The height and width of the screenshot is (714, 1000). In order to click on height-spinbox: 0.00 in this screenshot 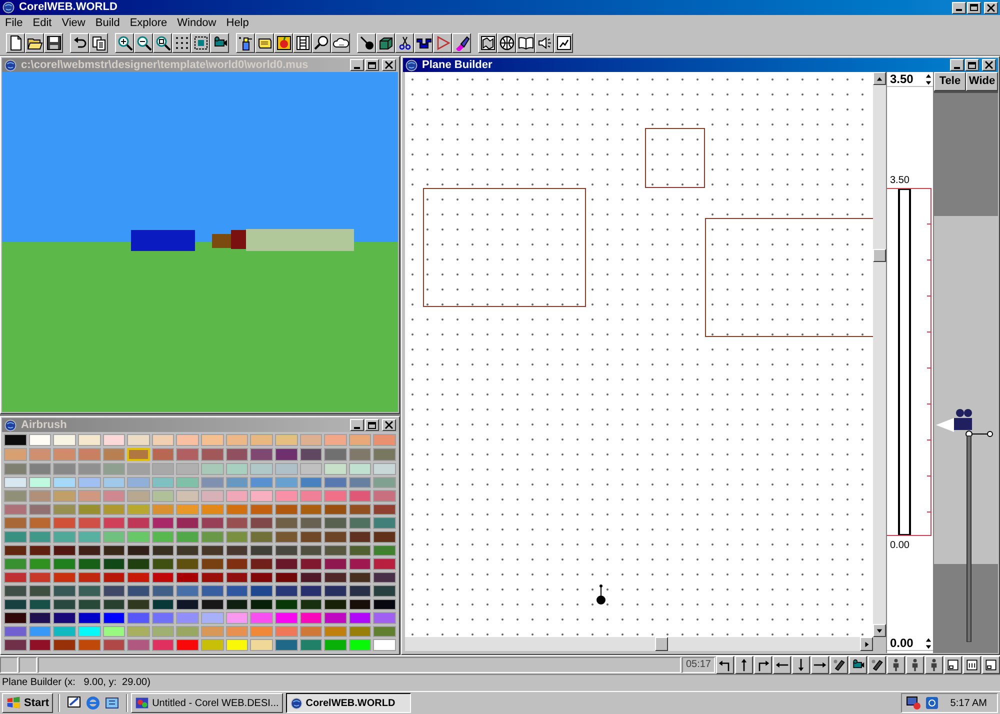, I will do `click(910, 643)`.